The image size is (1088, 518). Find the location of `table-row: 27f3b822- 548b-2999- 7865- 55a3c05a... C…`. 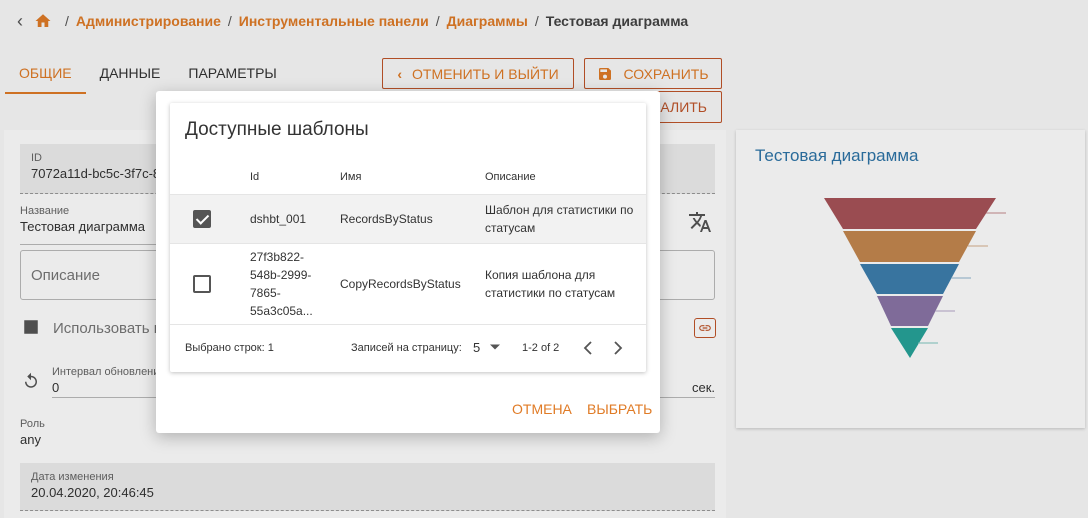

table-row: 27f3b822- 548b-2999- 7865- 55a3c05a... C… is located at coordinates (408, 284).